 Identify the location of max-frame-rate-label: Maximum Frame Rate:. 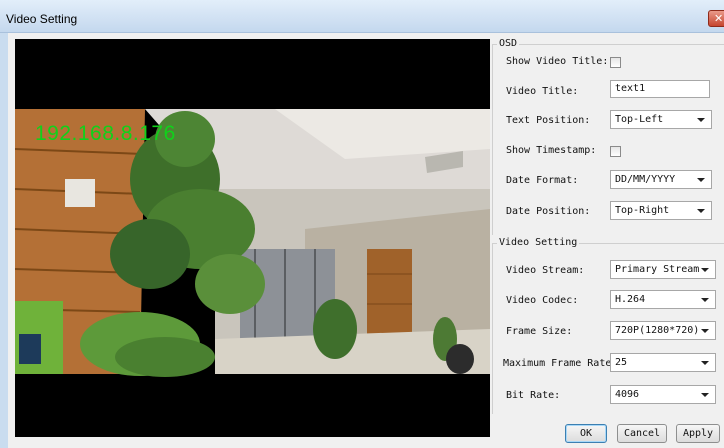
(560, 363).